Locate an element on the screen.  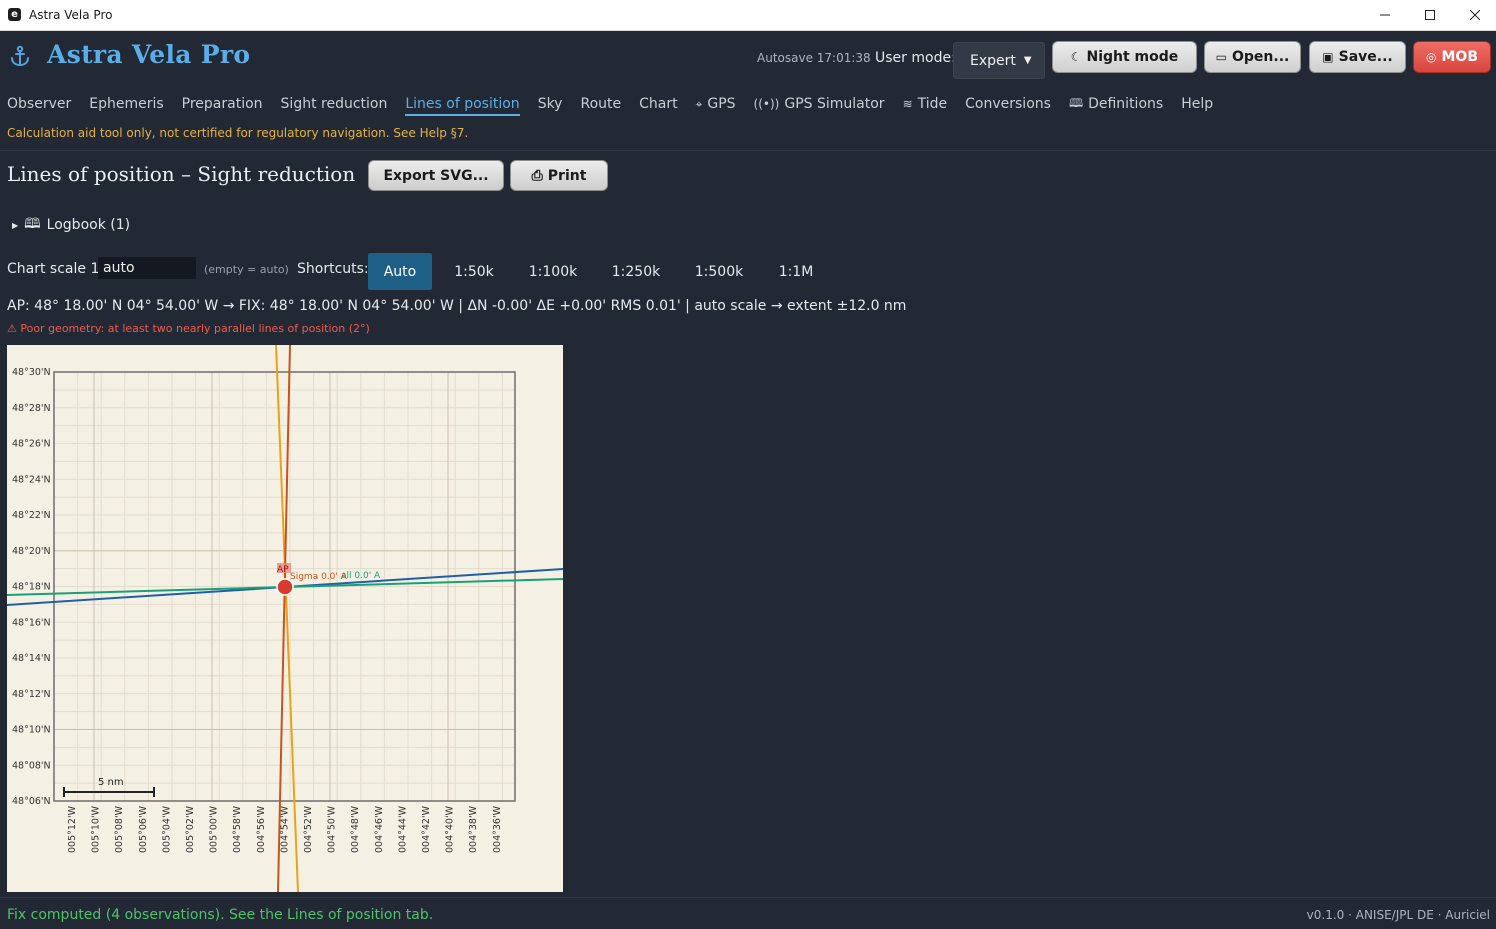
tab-label: Ephemeris is located at coordinates (126, 104).